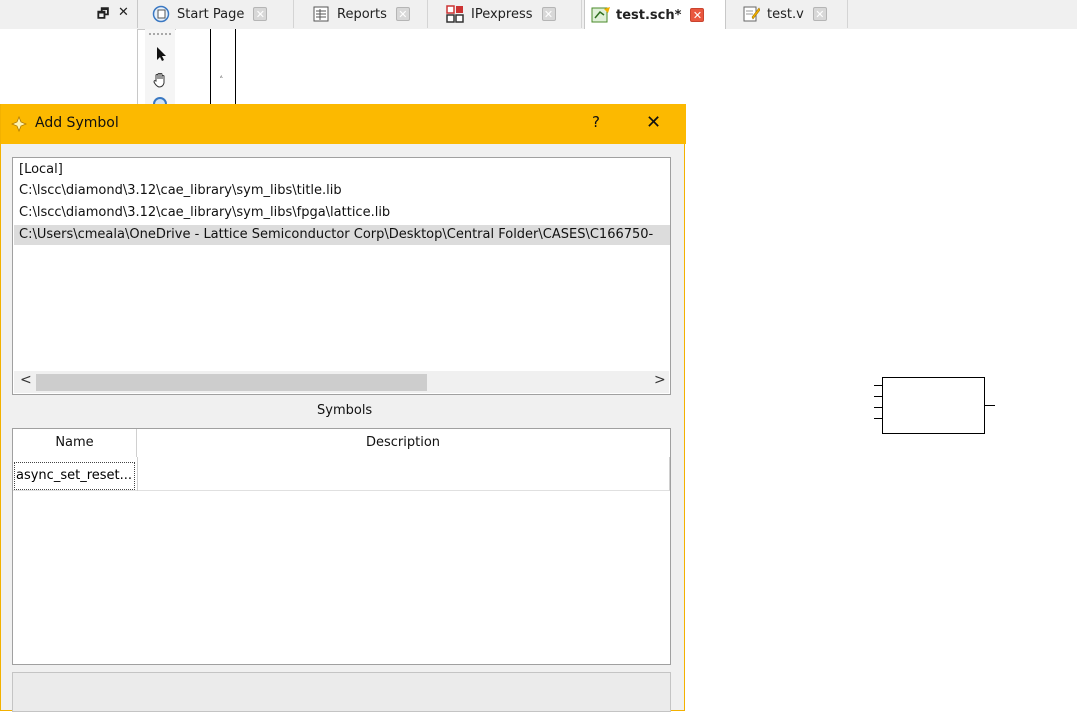 The height and width of the screenshot is (712, 1077). What do you see at coordinates (75, 443) in the screenshot?
I see `column-header-name: Name` at bounding box center [75, 443].